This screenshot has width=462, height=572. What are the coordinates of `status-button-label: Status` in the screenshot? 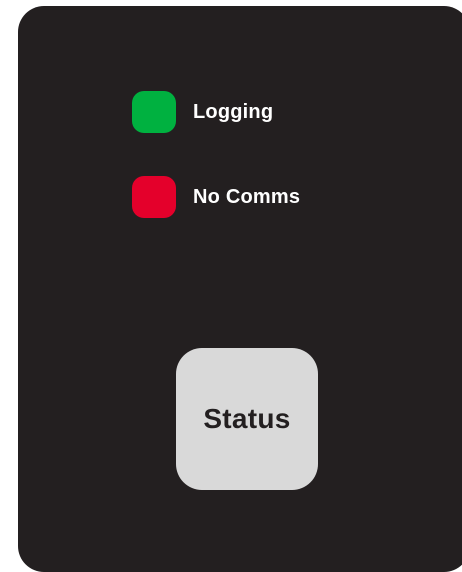 It's located at (247, 418).